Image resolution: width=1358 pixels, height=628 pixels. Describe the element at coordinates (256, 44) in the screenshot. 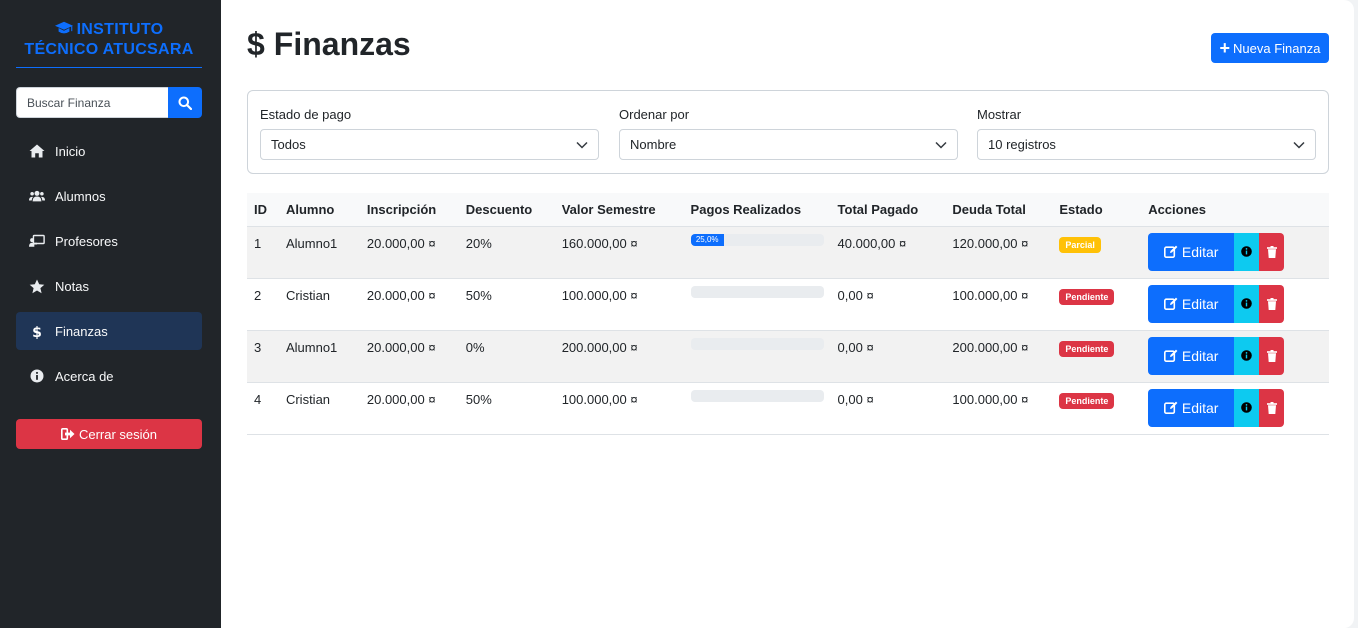

I see `dollar-icon: $` at that location.